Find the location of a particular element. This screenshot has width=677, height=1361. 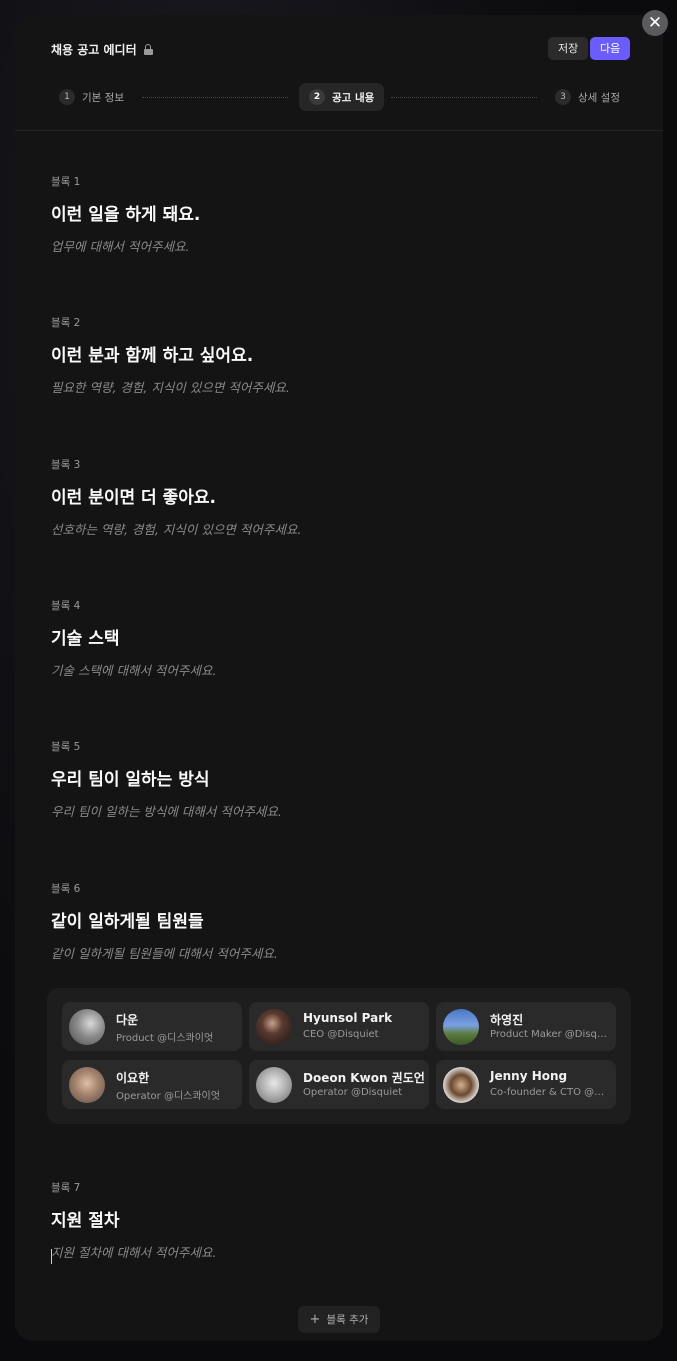

next-button: 다음 is located at coordinates (610, 48).